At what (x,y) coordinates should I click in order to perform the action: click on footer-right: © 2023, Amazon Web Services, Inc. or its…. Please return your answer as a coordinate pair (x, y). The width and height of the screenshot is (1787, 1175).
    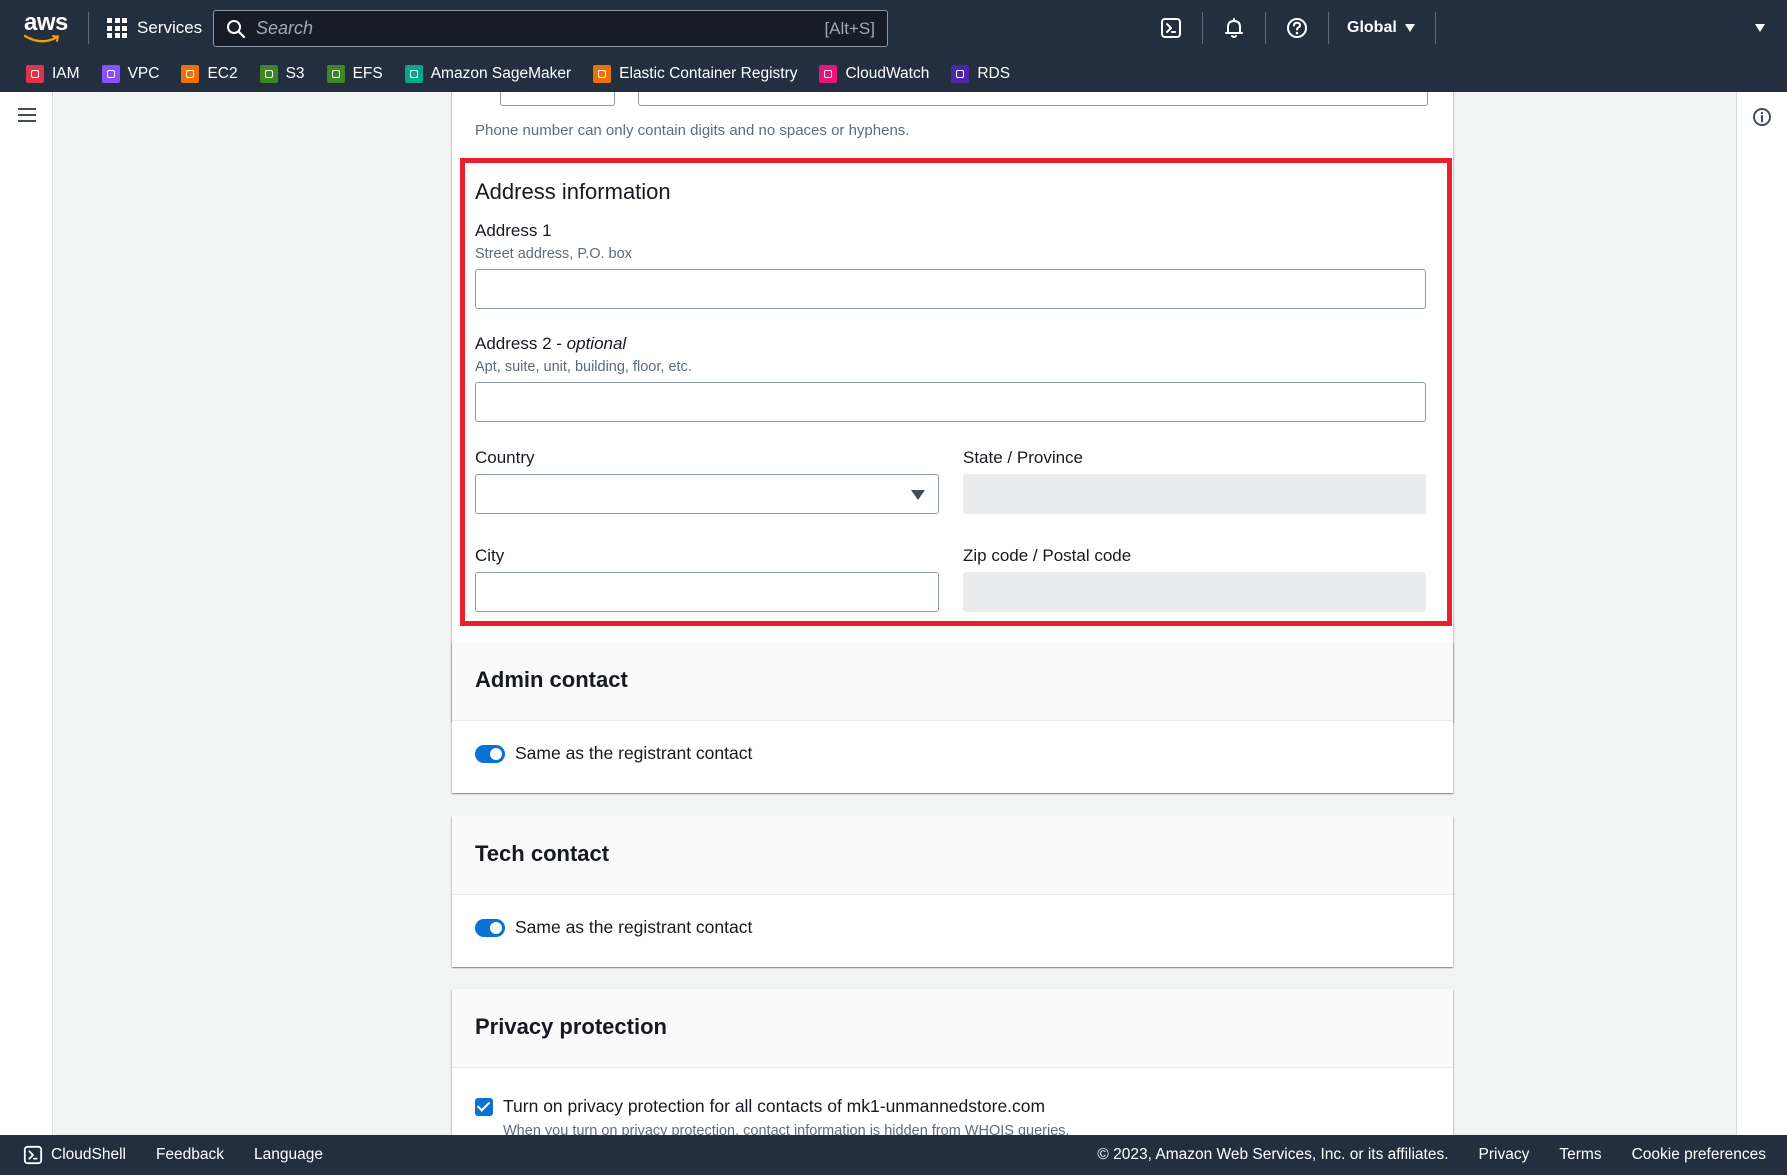
    Looking at the image, I should click on (1431, 1155).